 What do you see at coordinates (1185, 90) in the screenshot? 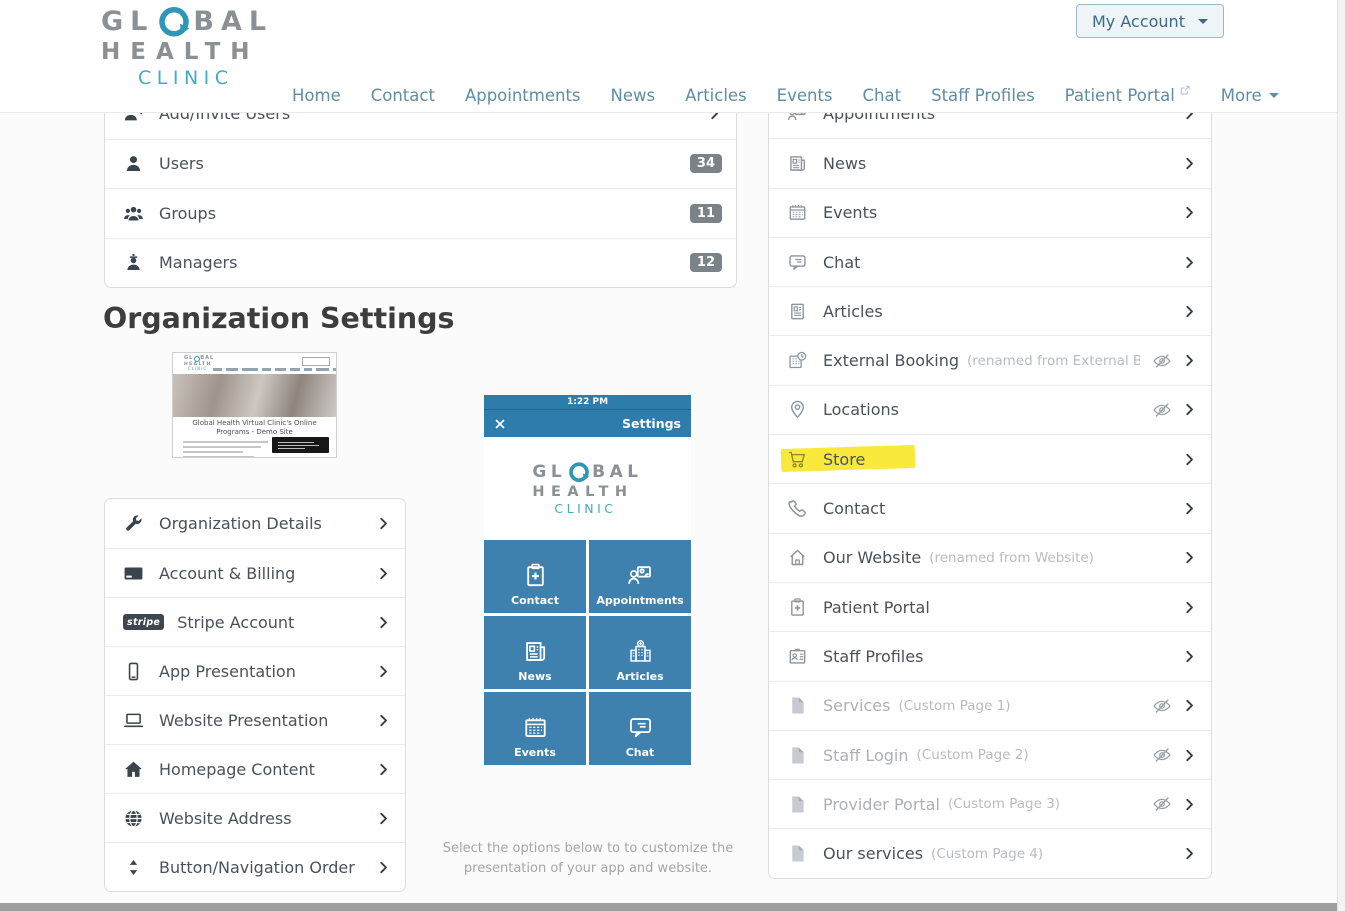
I see `external-link-icon` at bounding box center [1185, 90].